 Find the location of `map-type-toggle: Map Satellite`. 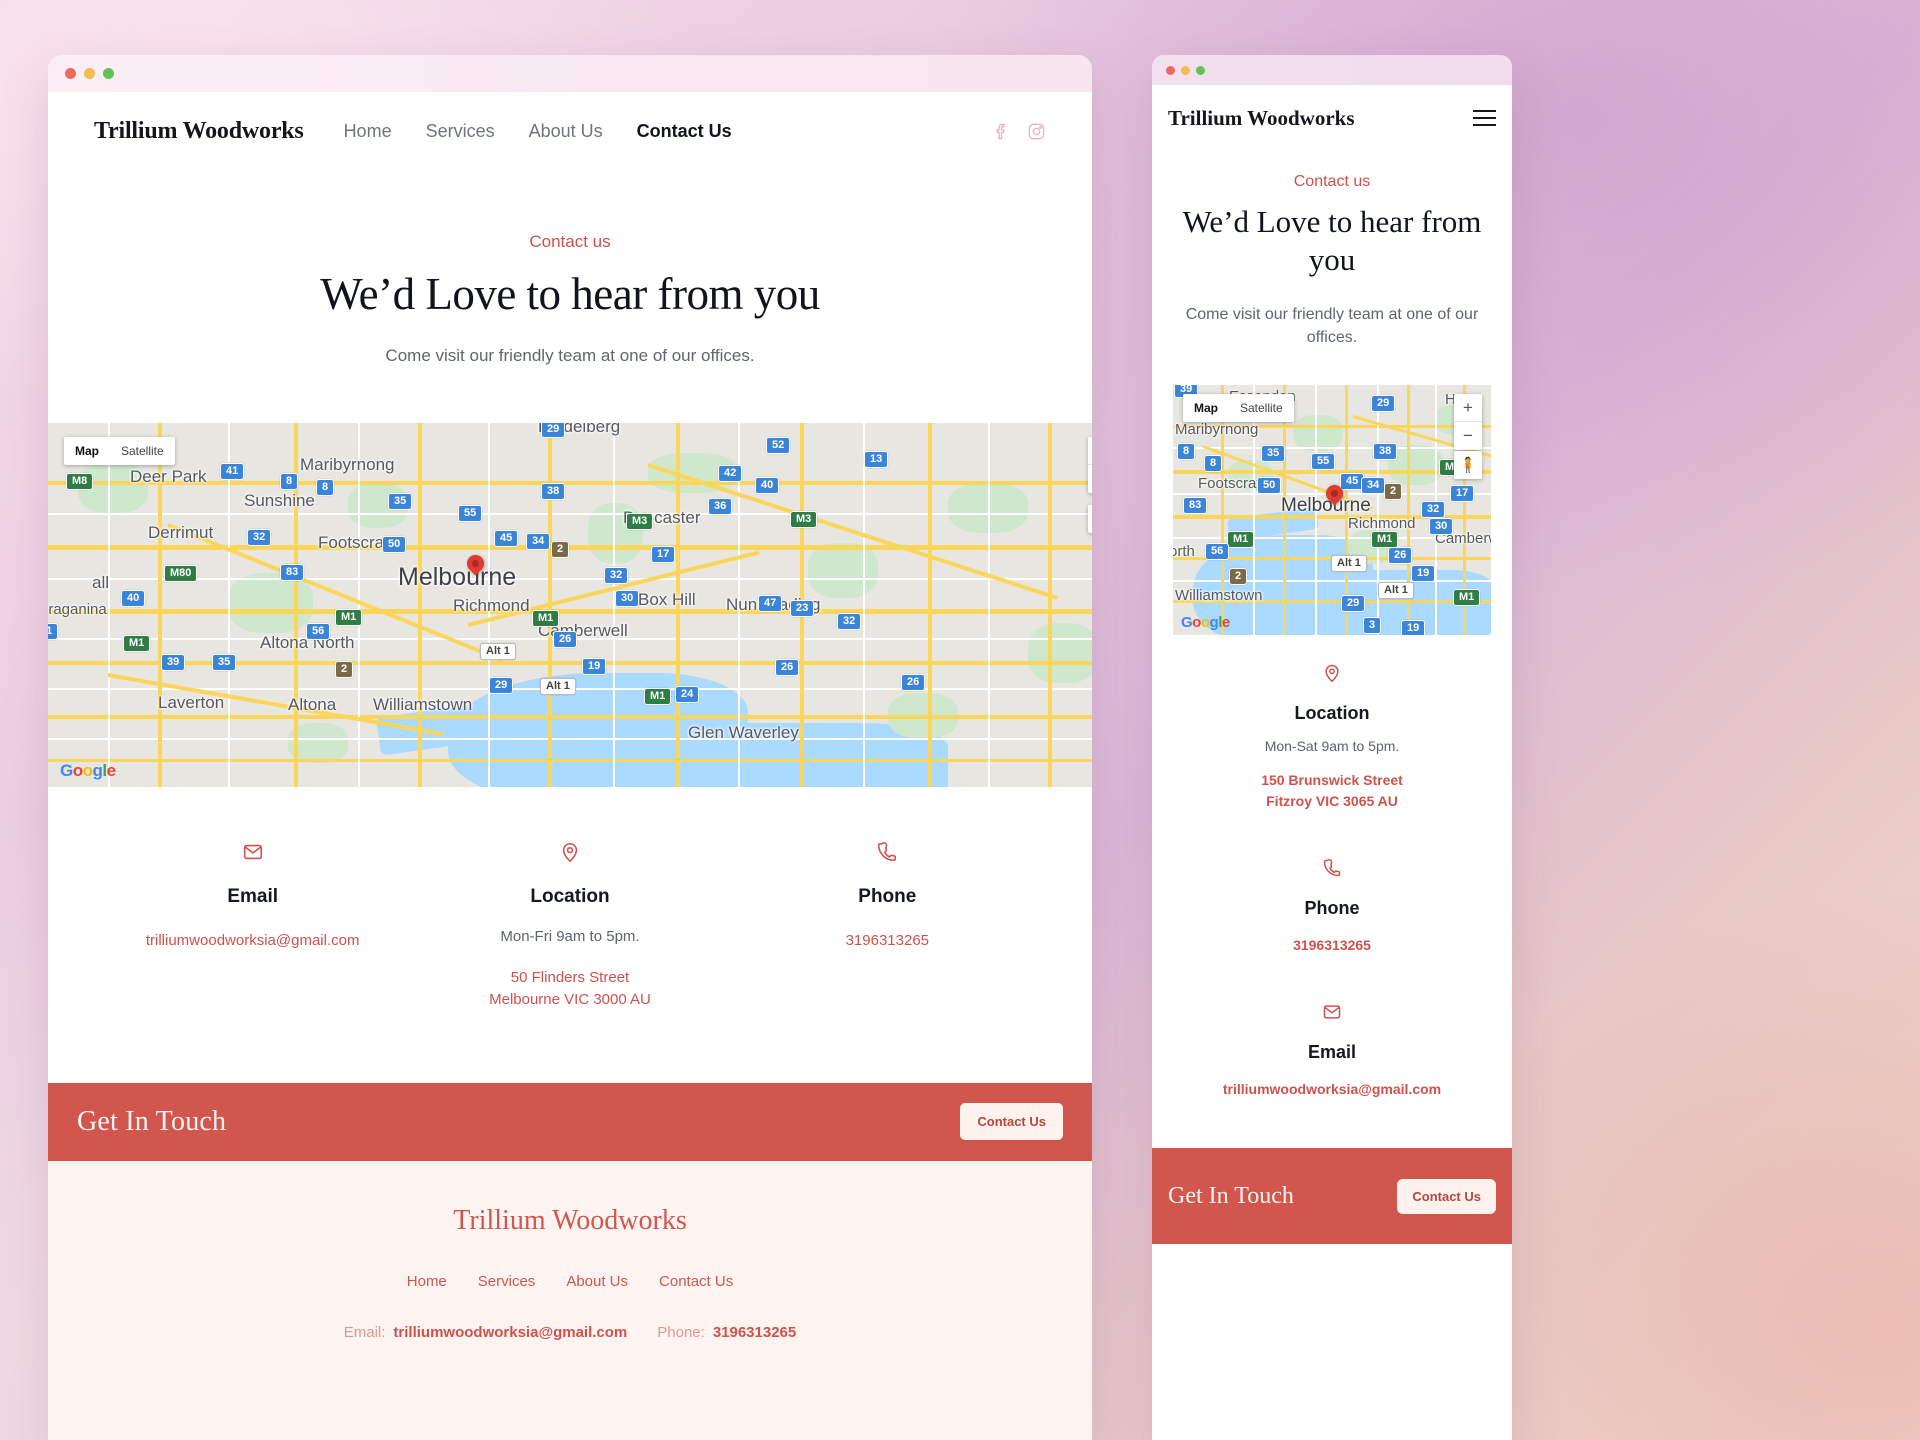

map-type-toggle: Map Satellite is located at coordinates (119, 451).